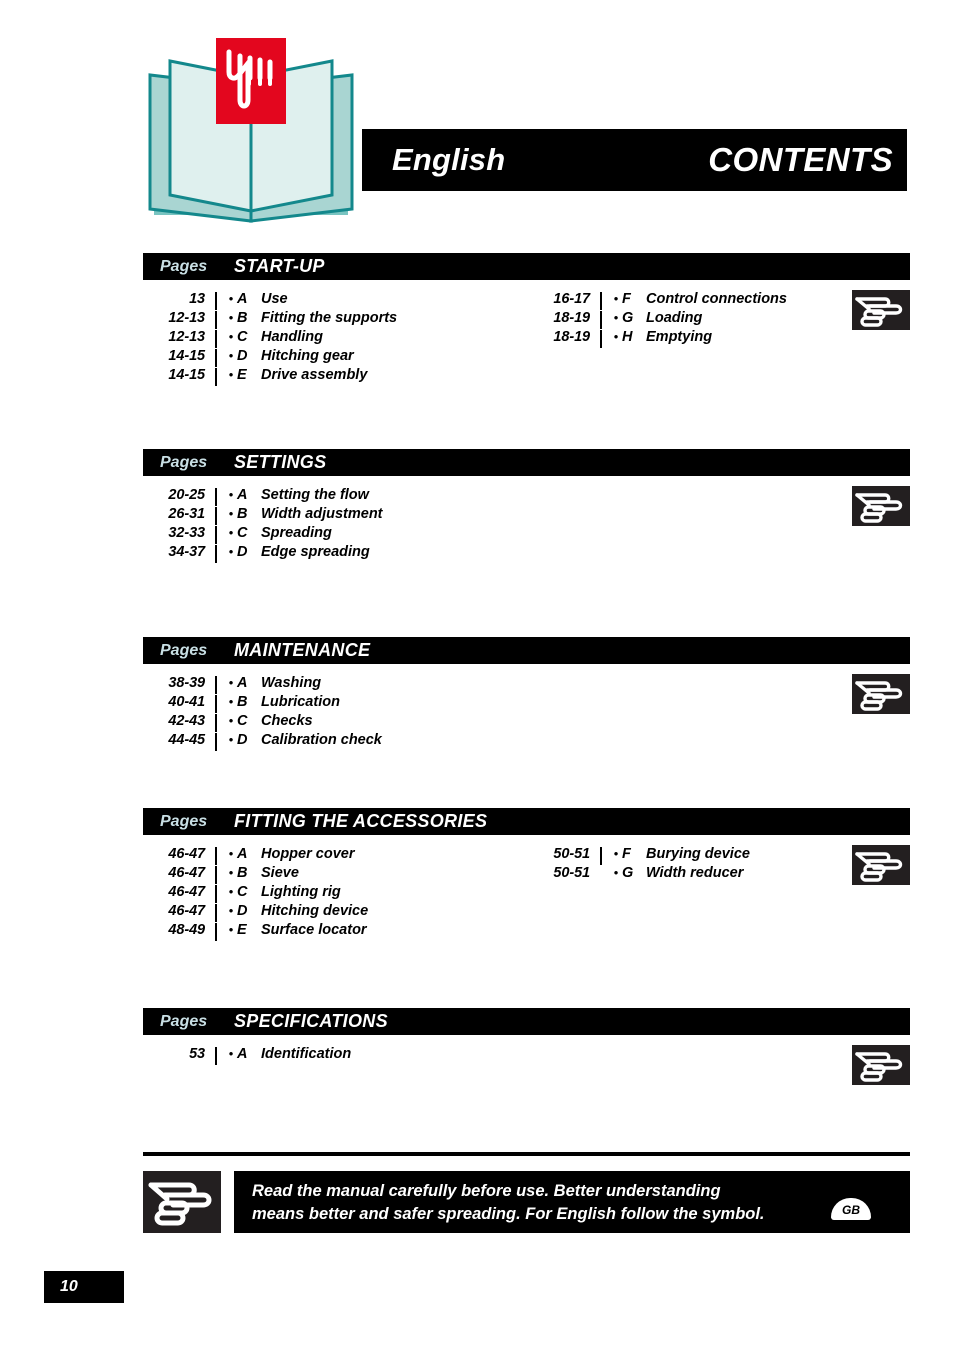 The image size is (954, 1350). I want to click on contents-entry: 46-47 • B Sieve, so click(333, 874).